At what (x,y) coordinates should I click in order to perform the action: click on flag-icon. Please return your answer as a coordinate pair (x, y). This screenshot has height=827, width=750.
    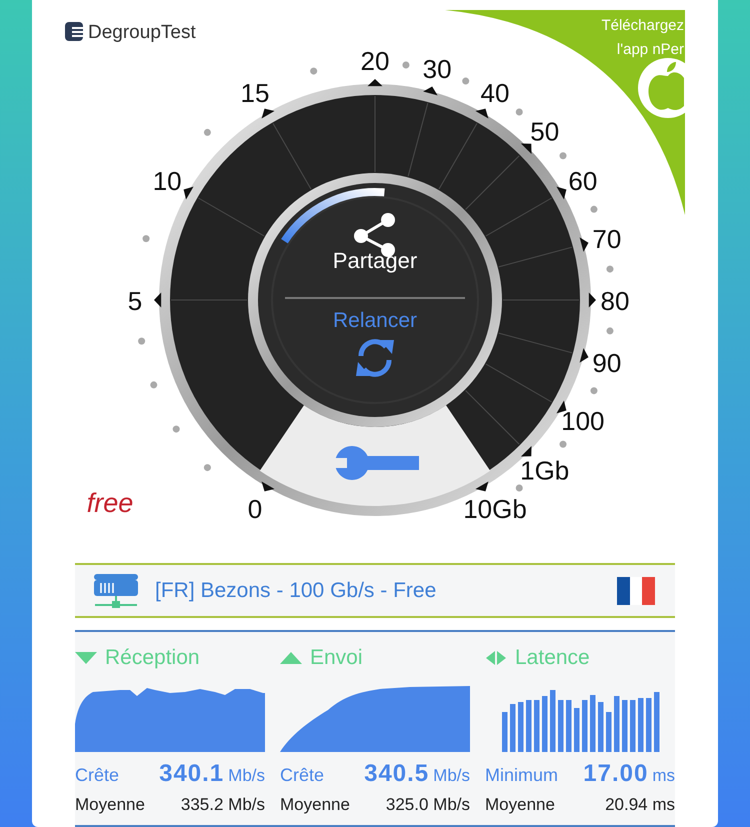
    Looking at the image, I should click on (636, 590).